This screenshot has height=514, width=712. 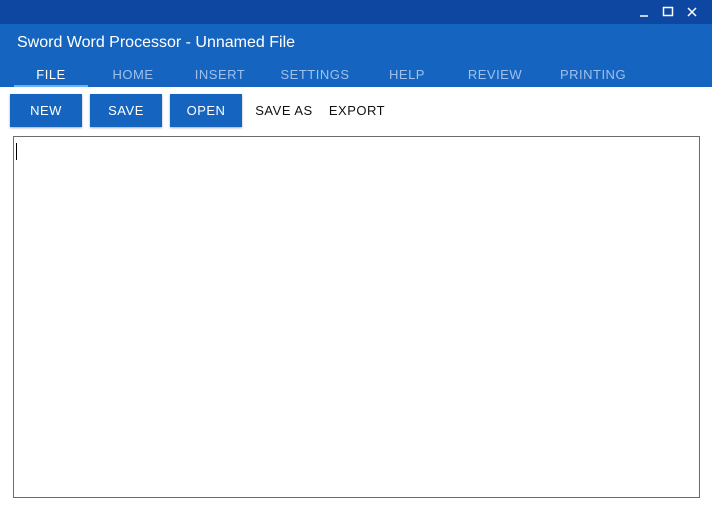 What do you see at coordinates (46, 110) in the screenshot?
I see `new-button: NEW` at bounding box center [46, 110].